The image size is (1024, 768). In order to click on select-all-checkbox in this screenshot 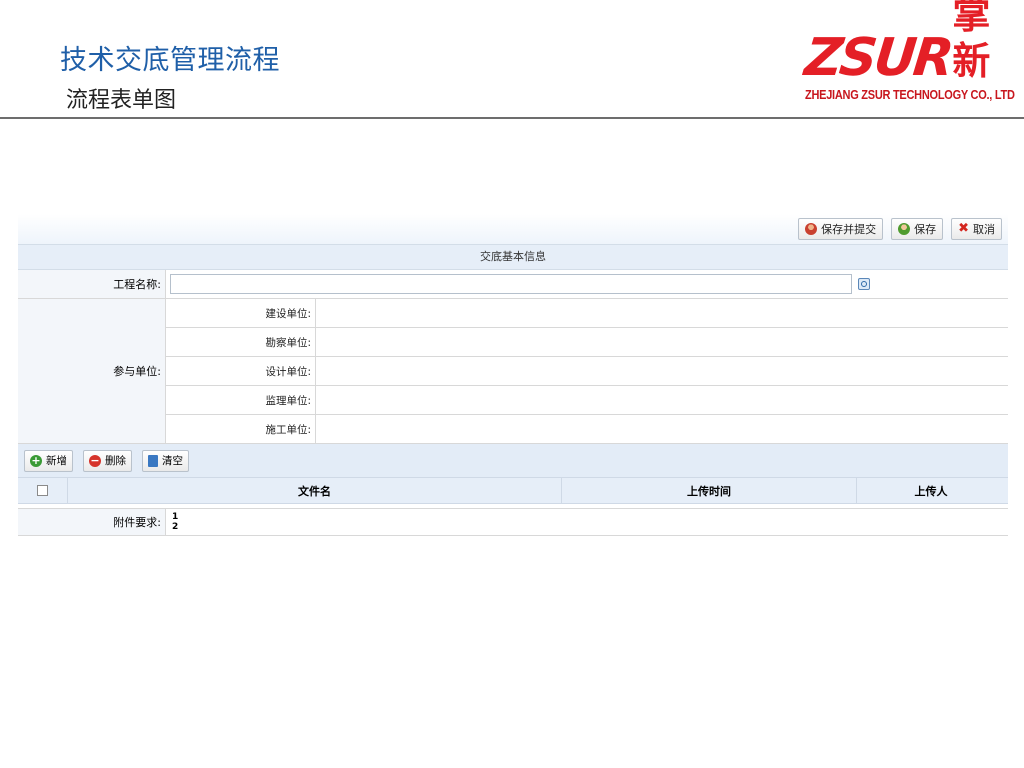, I will do `click(42, 490)`.